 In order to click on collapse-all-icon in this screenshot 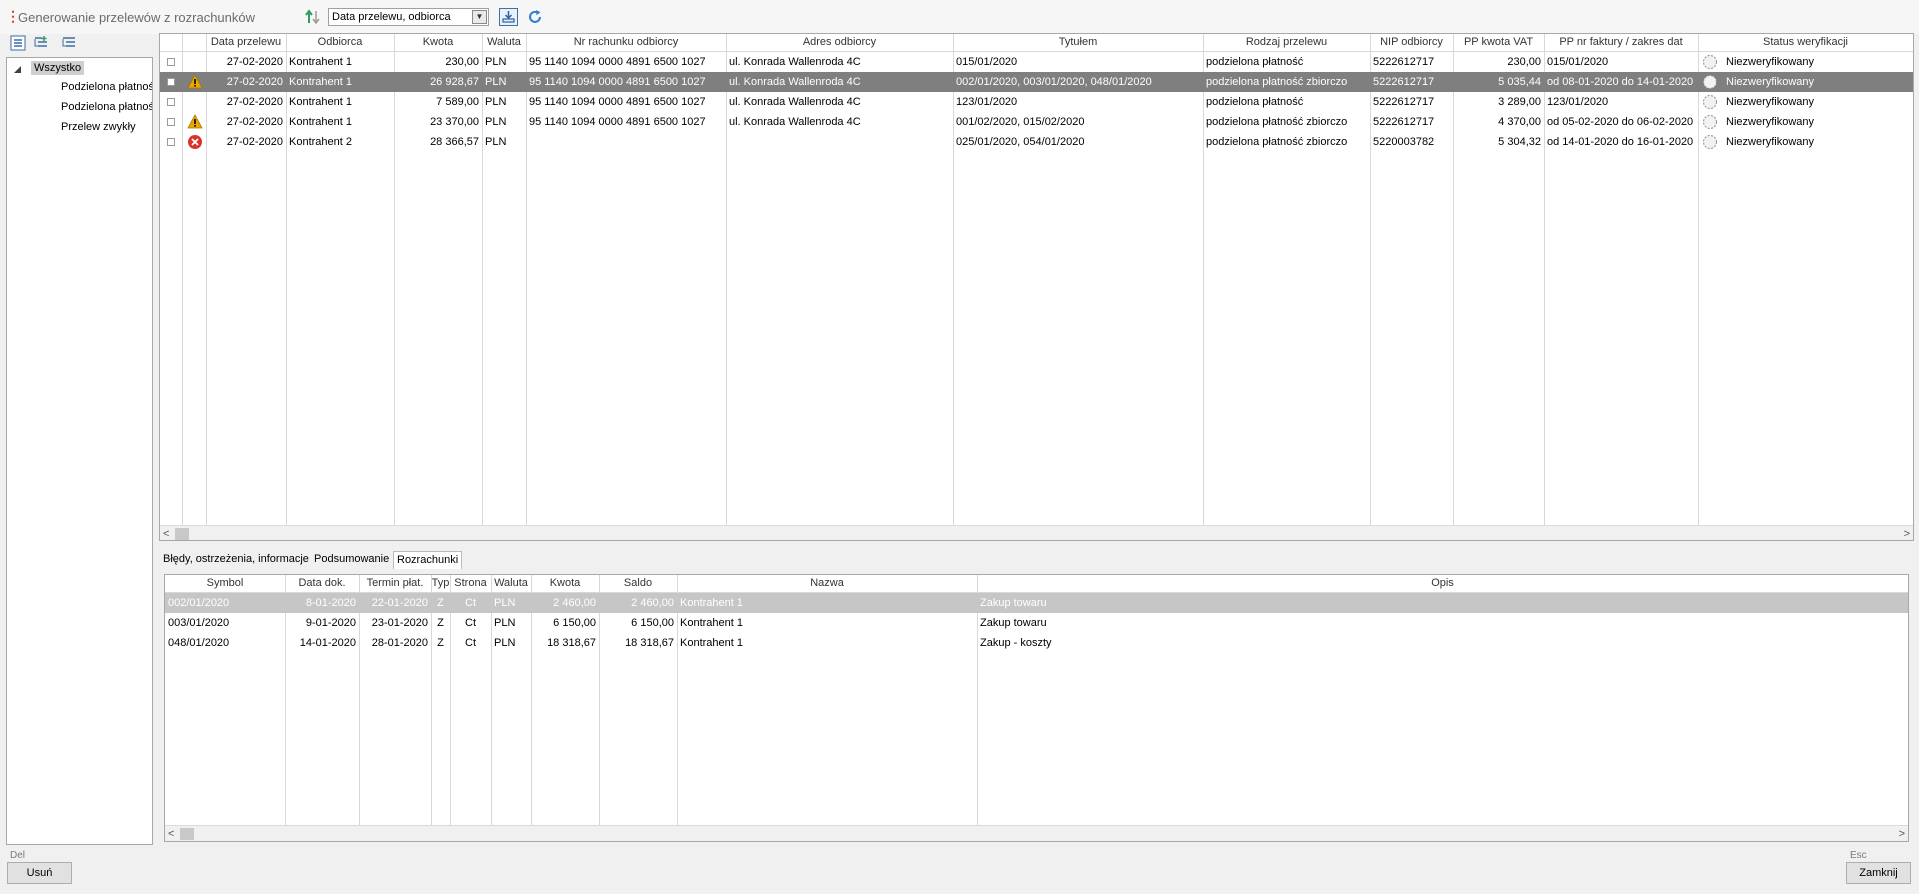, I will do `click(69, 43)`.